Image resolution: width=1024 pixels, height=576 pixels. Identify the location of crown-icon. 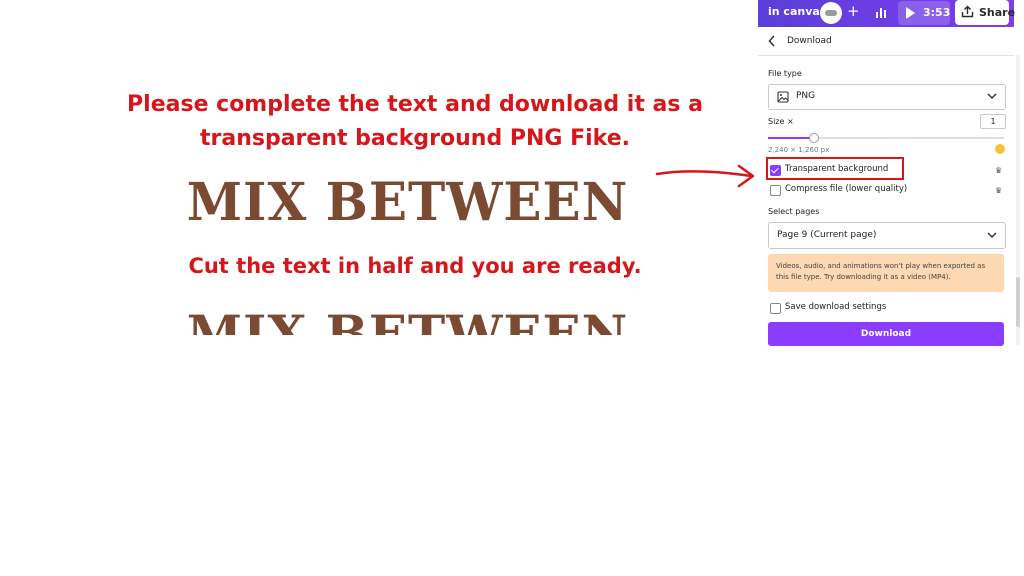
(1000, 149).